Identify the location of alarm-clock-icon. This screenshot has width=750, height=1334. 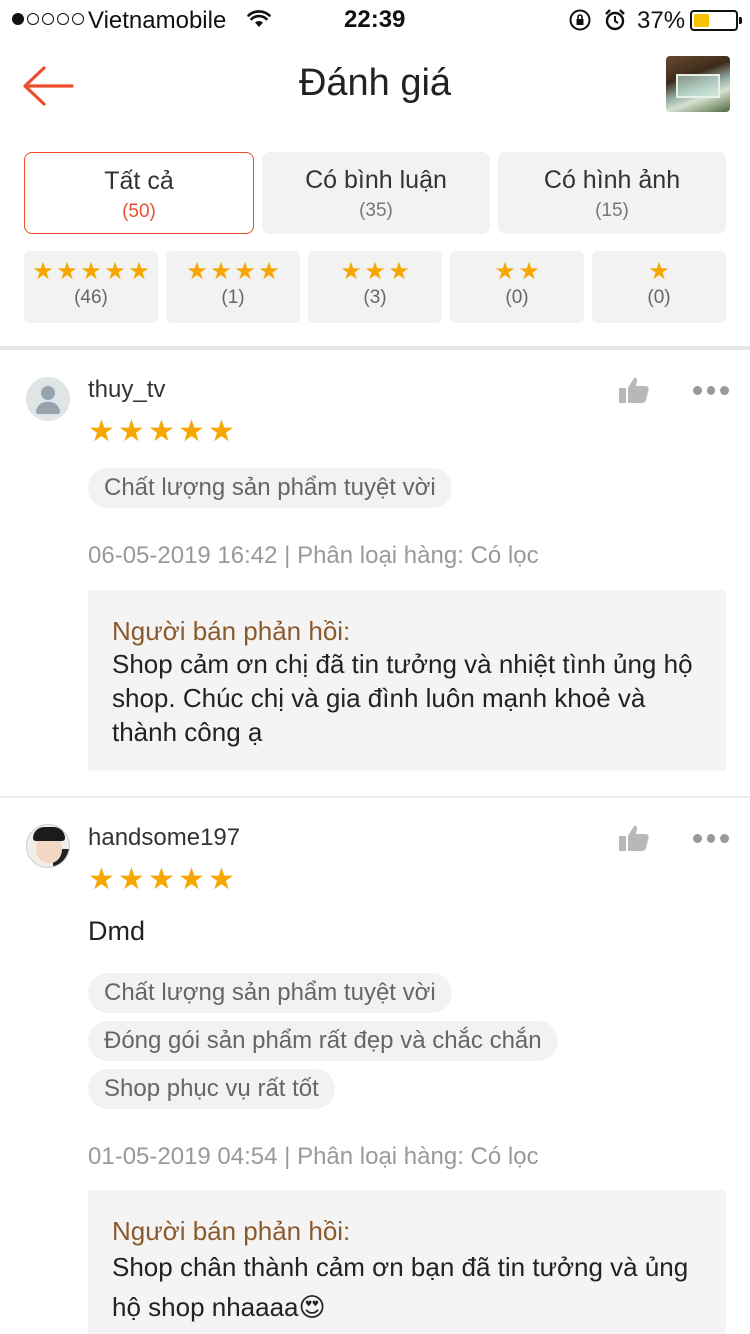
(615, 20).